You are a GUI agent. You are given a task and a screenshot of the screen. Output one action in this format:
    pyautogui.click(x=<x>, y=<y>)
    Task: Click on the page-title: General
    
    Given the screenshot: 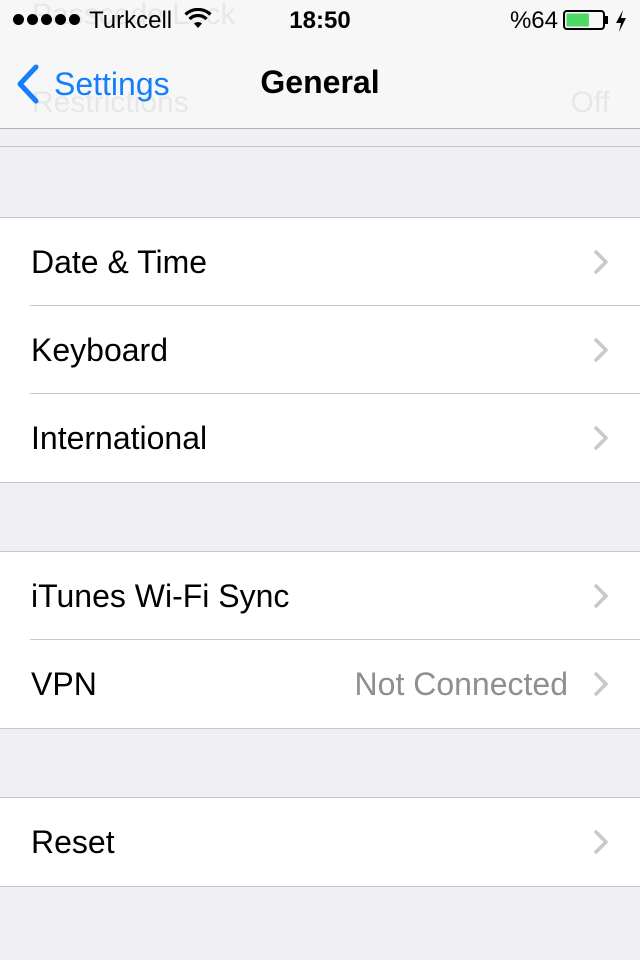 What is the action you would take?
    pyautogui.click(x=320, y=82)
    